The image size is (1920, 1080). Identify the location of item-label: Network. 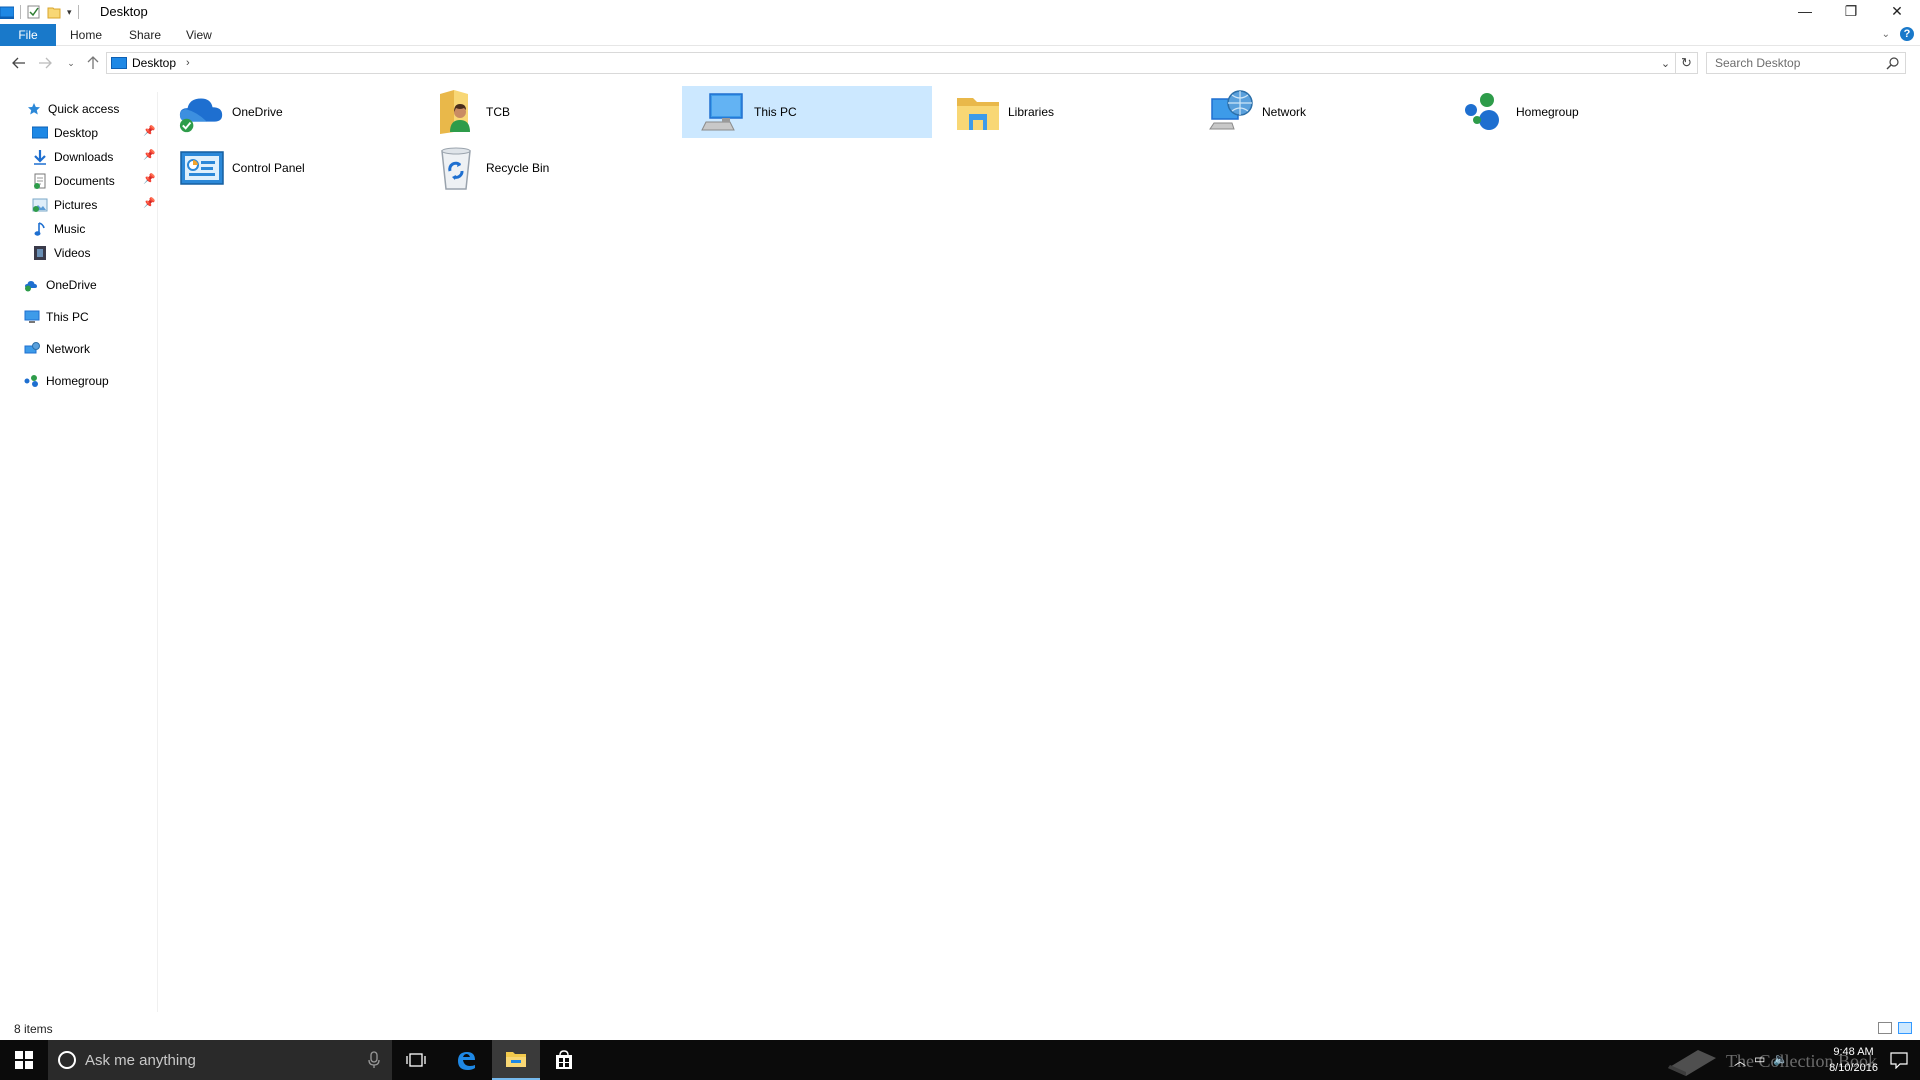
(1284, 112).